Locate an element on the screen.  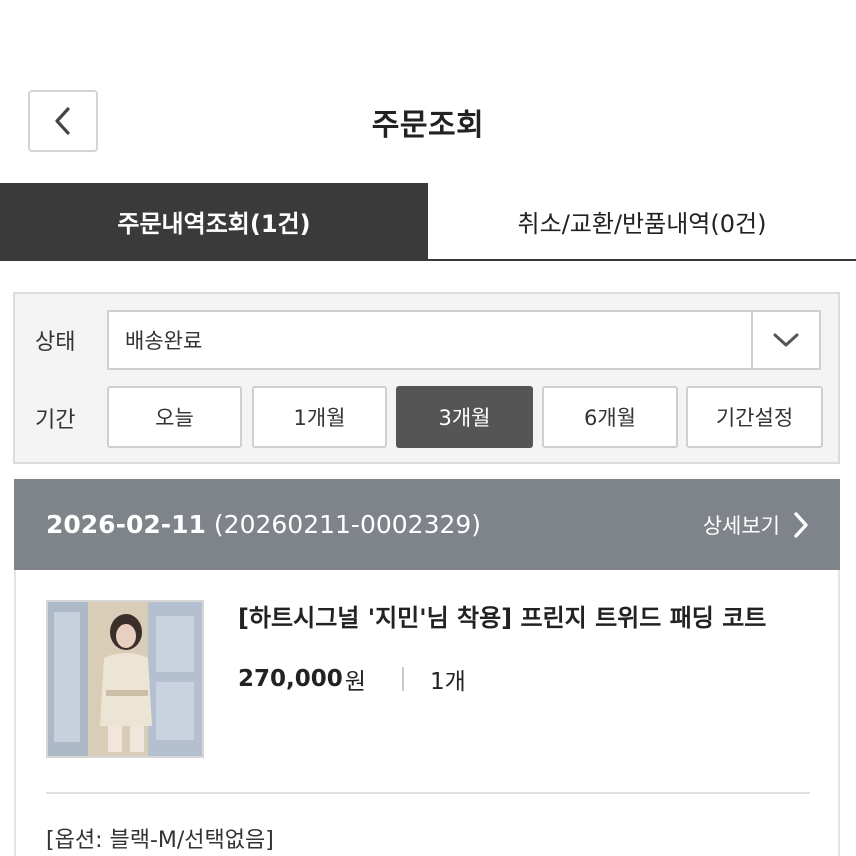
status-dropdown-button is located at coordinates (785, 340).